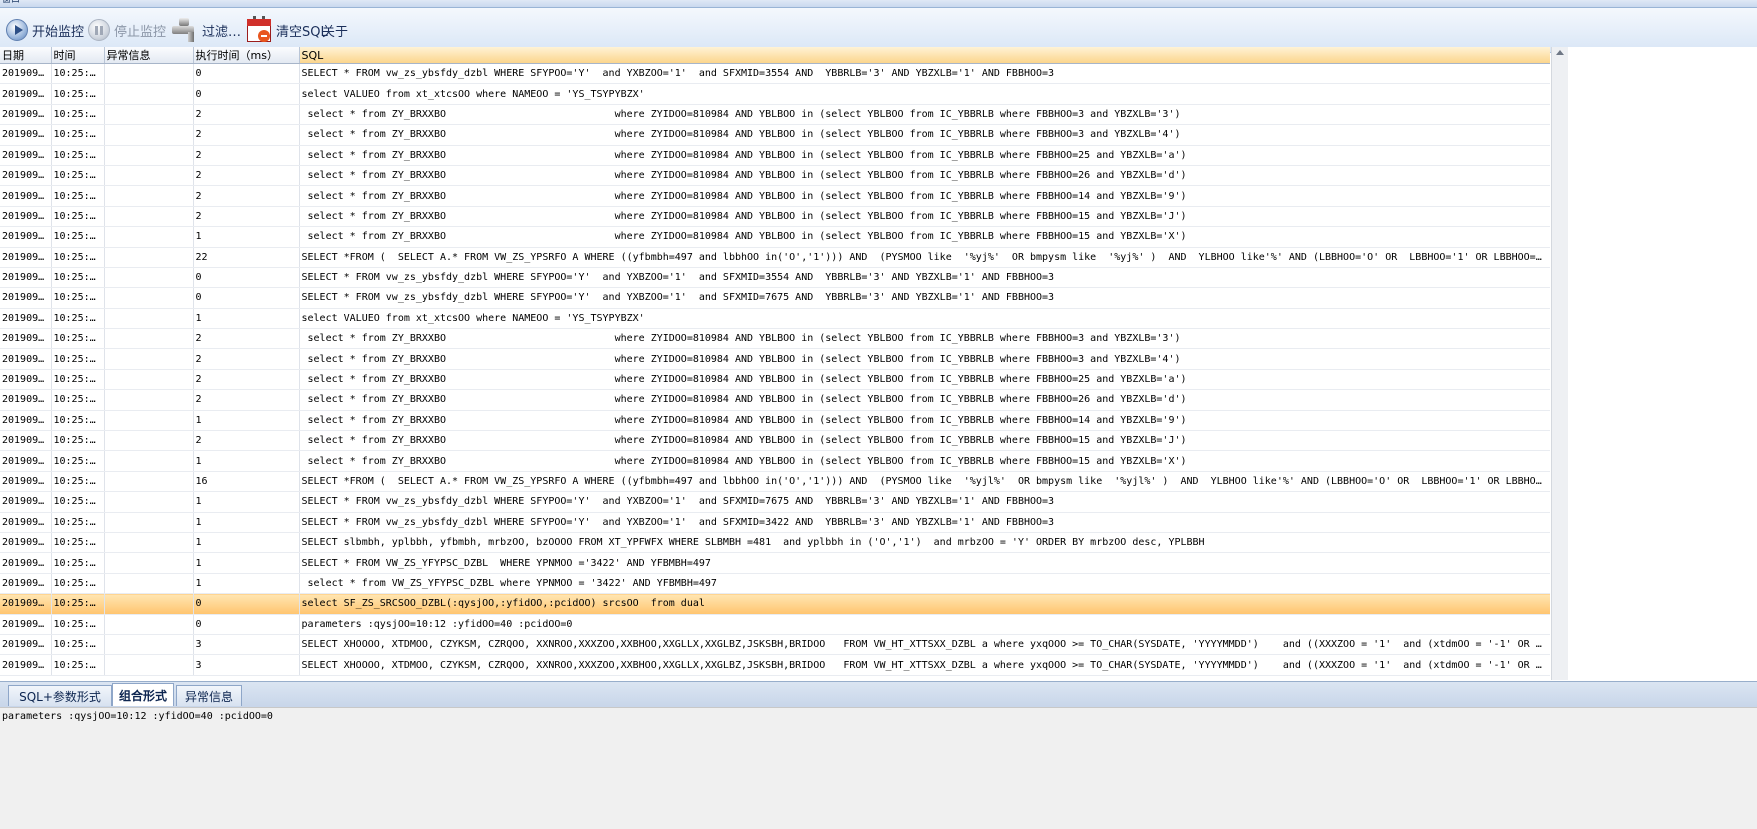 The height and width of the screenshot is (829, 1757). Describe the element at coordinates (140, 32) in the screenshot. I see `stop-monitor-label: 停止监控` at that location.